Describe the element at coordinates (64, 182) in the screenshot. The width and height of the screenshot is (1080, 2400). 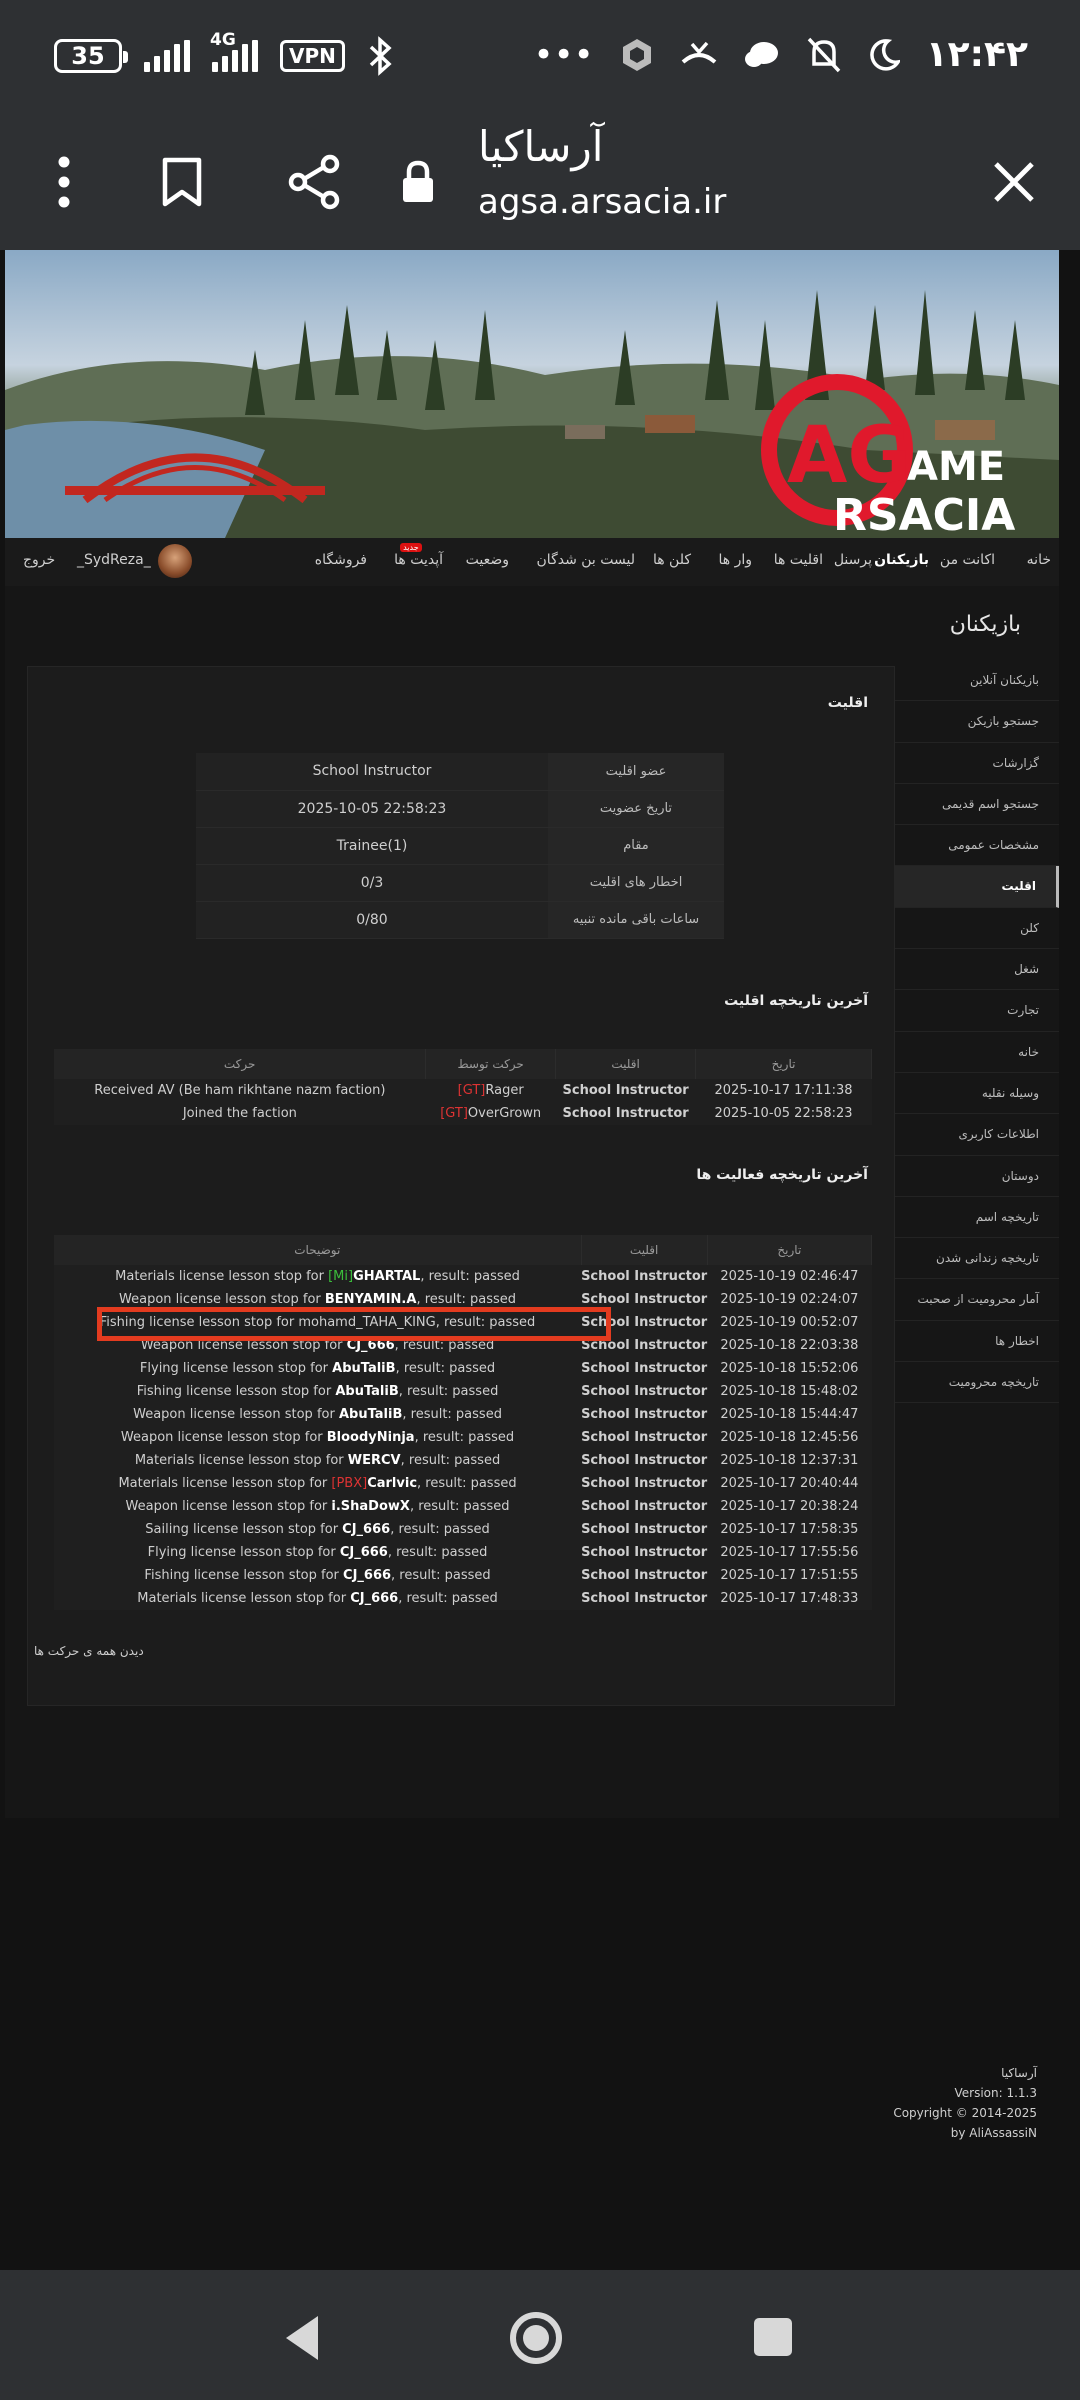
I see `more-vert-icon` at that location.